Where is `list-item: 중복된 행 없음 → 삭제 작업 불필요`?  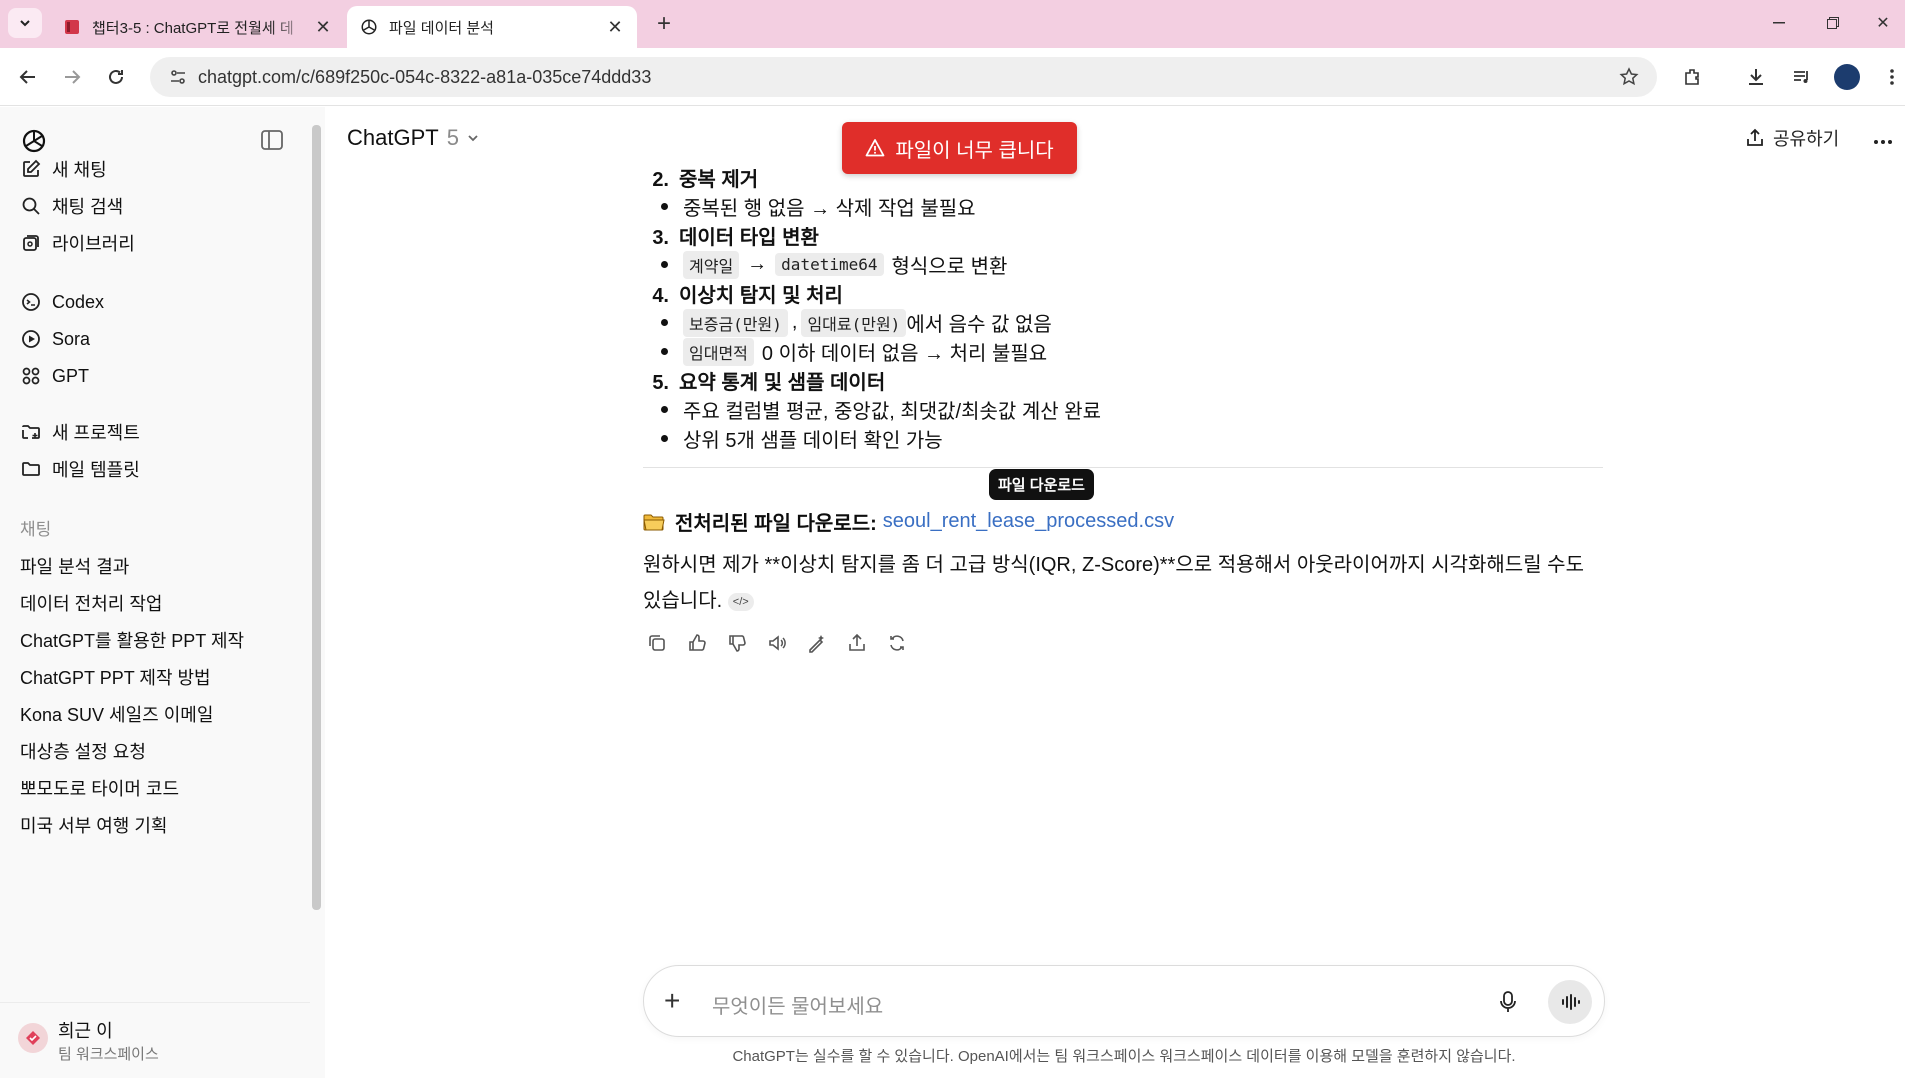 list-item: 중복된 행 없음 → 삭제 작업 불필요 is located at coordinates (818, 206).